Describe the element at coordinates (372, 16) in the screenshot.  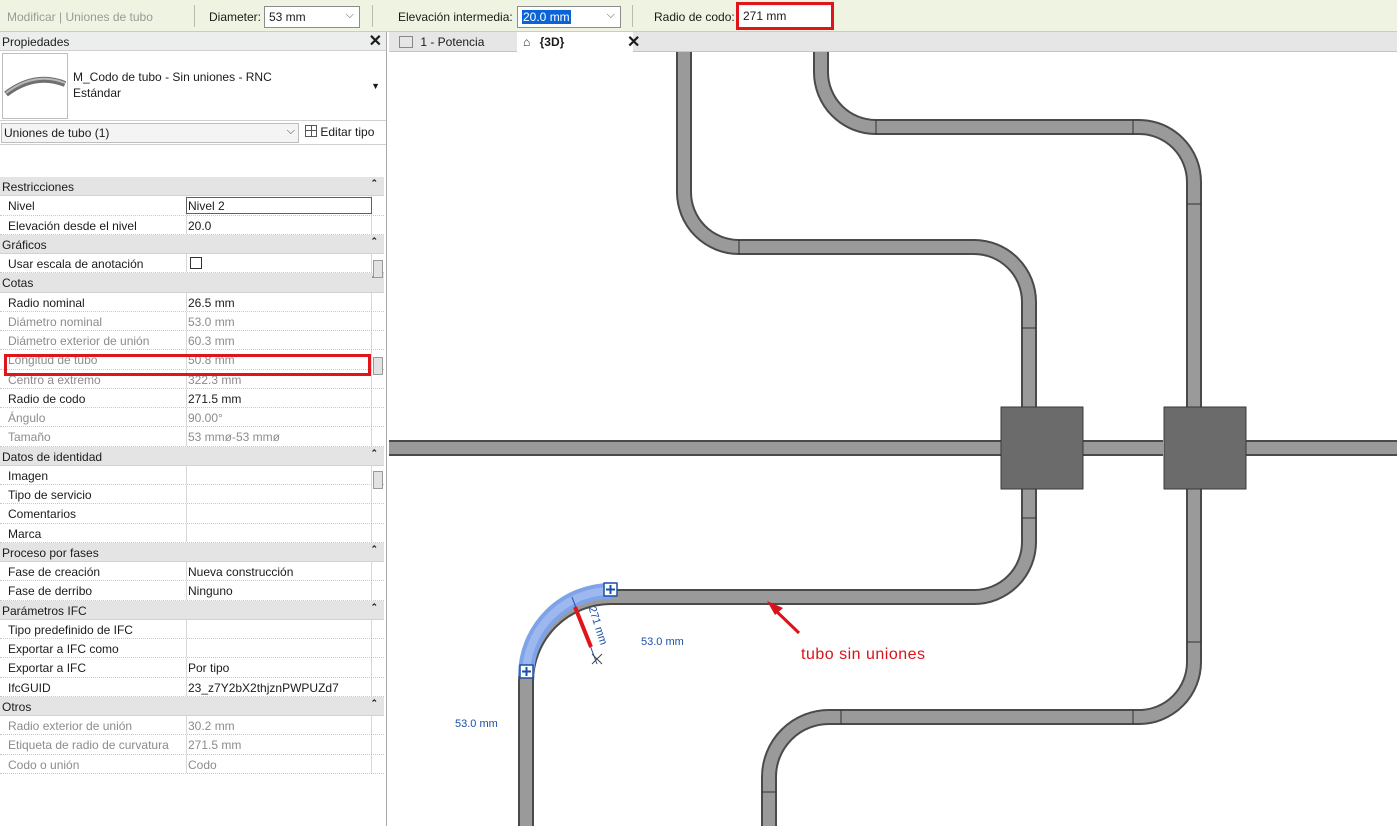
I see `separator` at that location.